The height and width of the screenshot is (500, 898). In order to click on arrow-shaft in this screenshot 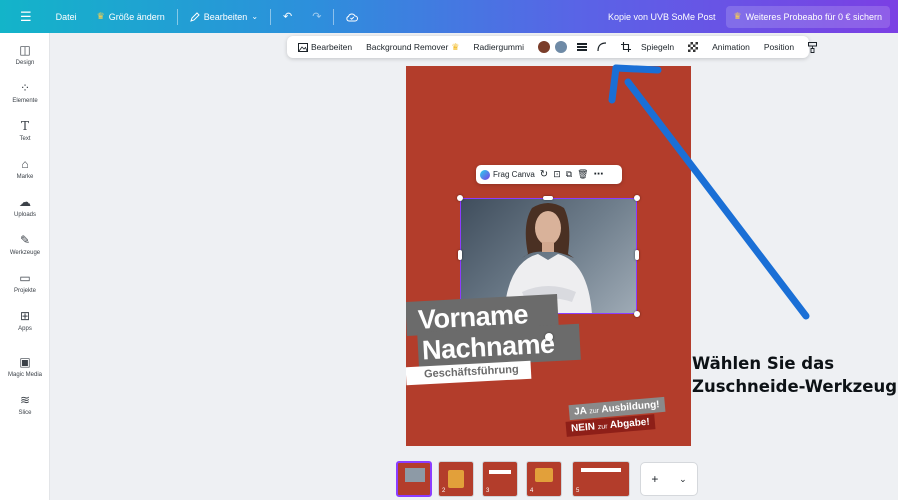, I will do `click(717, 199)`.